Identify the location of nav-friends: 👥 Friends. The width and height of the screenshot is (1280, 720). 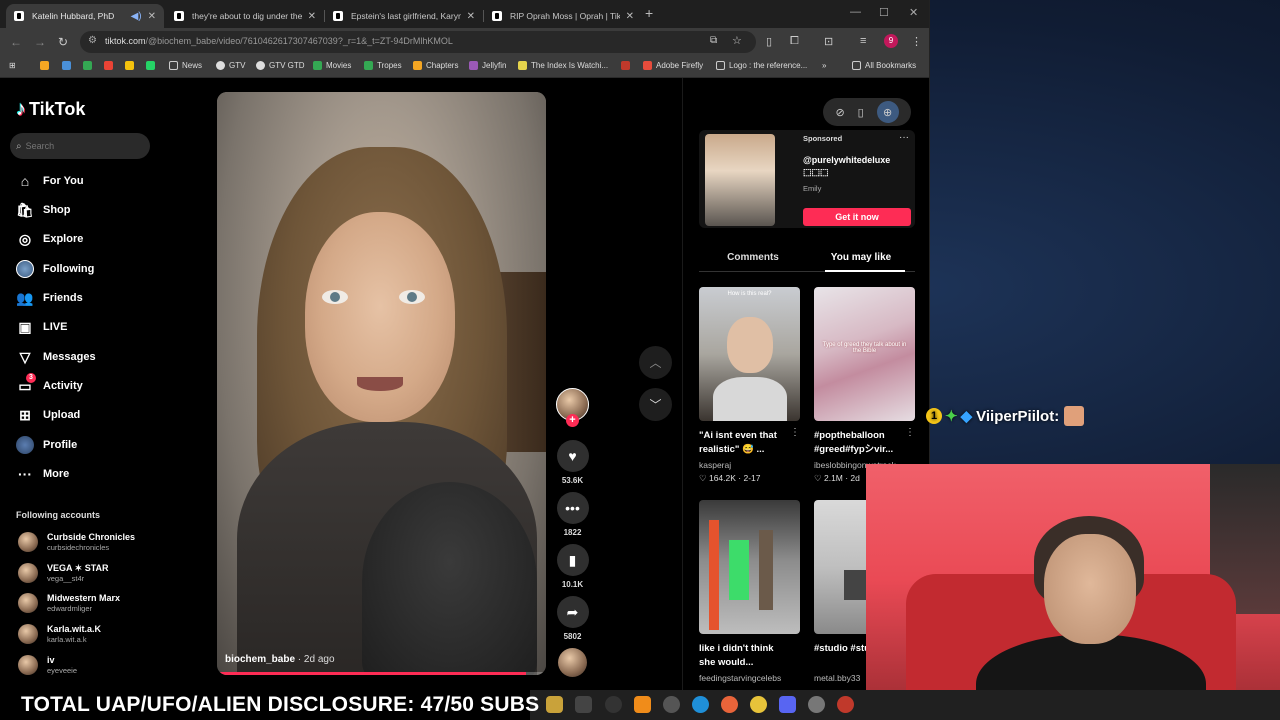
(49, 298).